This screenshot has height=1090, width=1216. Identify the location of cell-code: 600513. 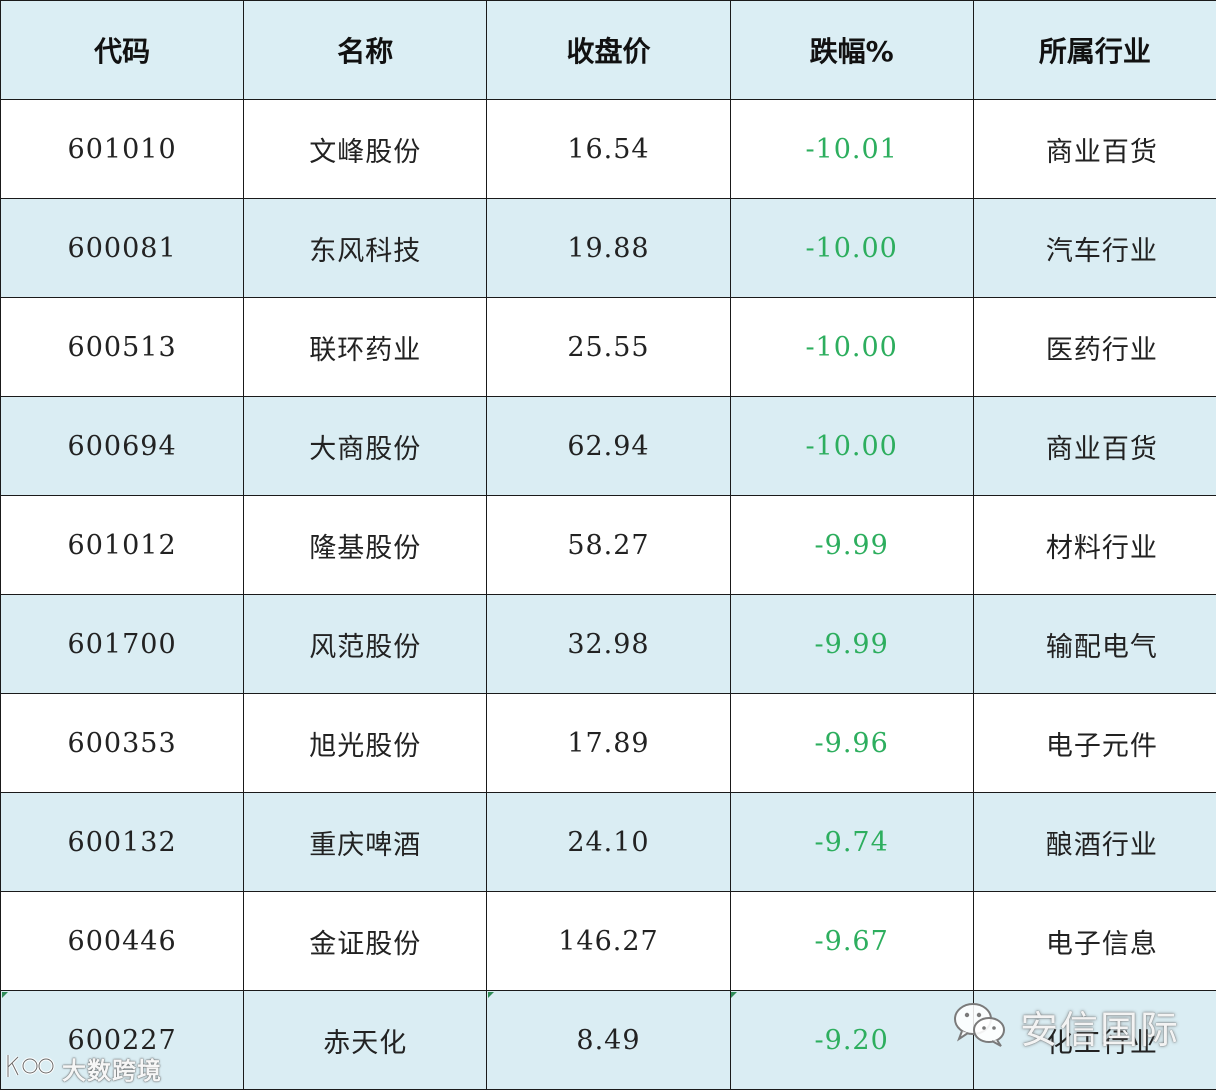
(122, 347).